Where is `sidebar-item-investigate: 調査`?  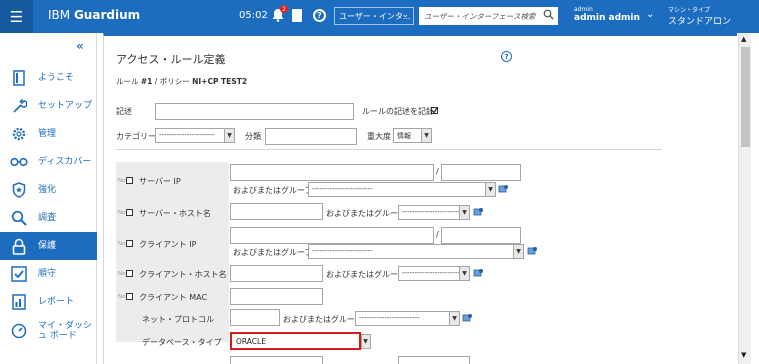
sidebar-item-investigate: 調査 is located at coordinates (48, 218).